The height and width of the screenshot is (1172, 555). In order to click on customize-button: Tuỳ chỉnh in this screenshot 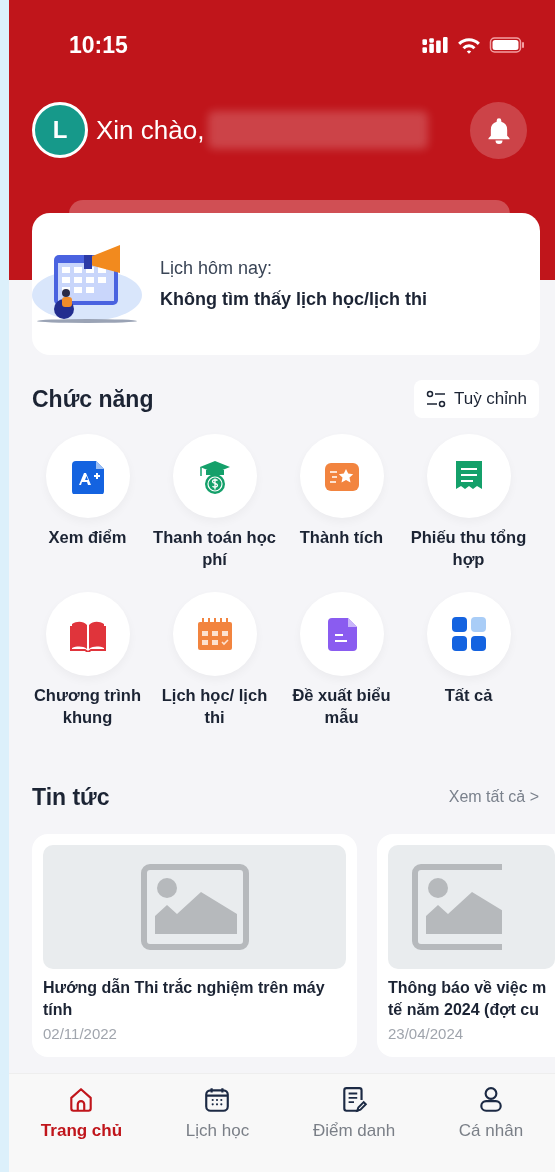, I will do `click(476, 399)`.